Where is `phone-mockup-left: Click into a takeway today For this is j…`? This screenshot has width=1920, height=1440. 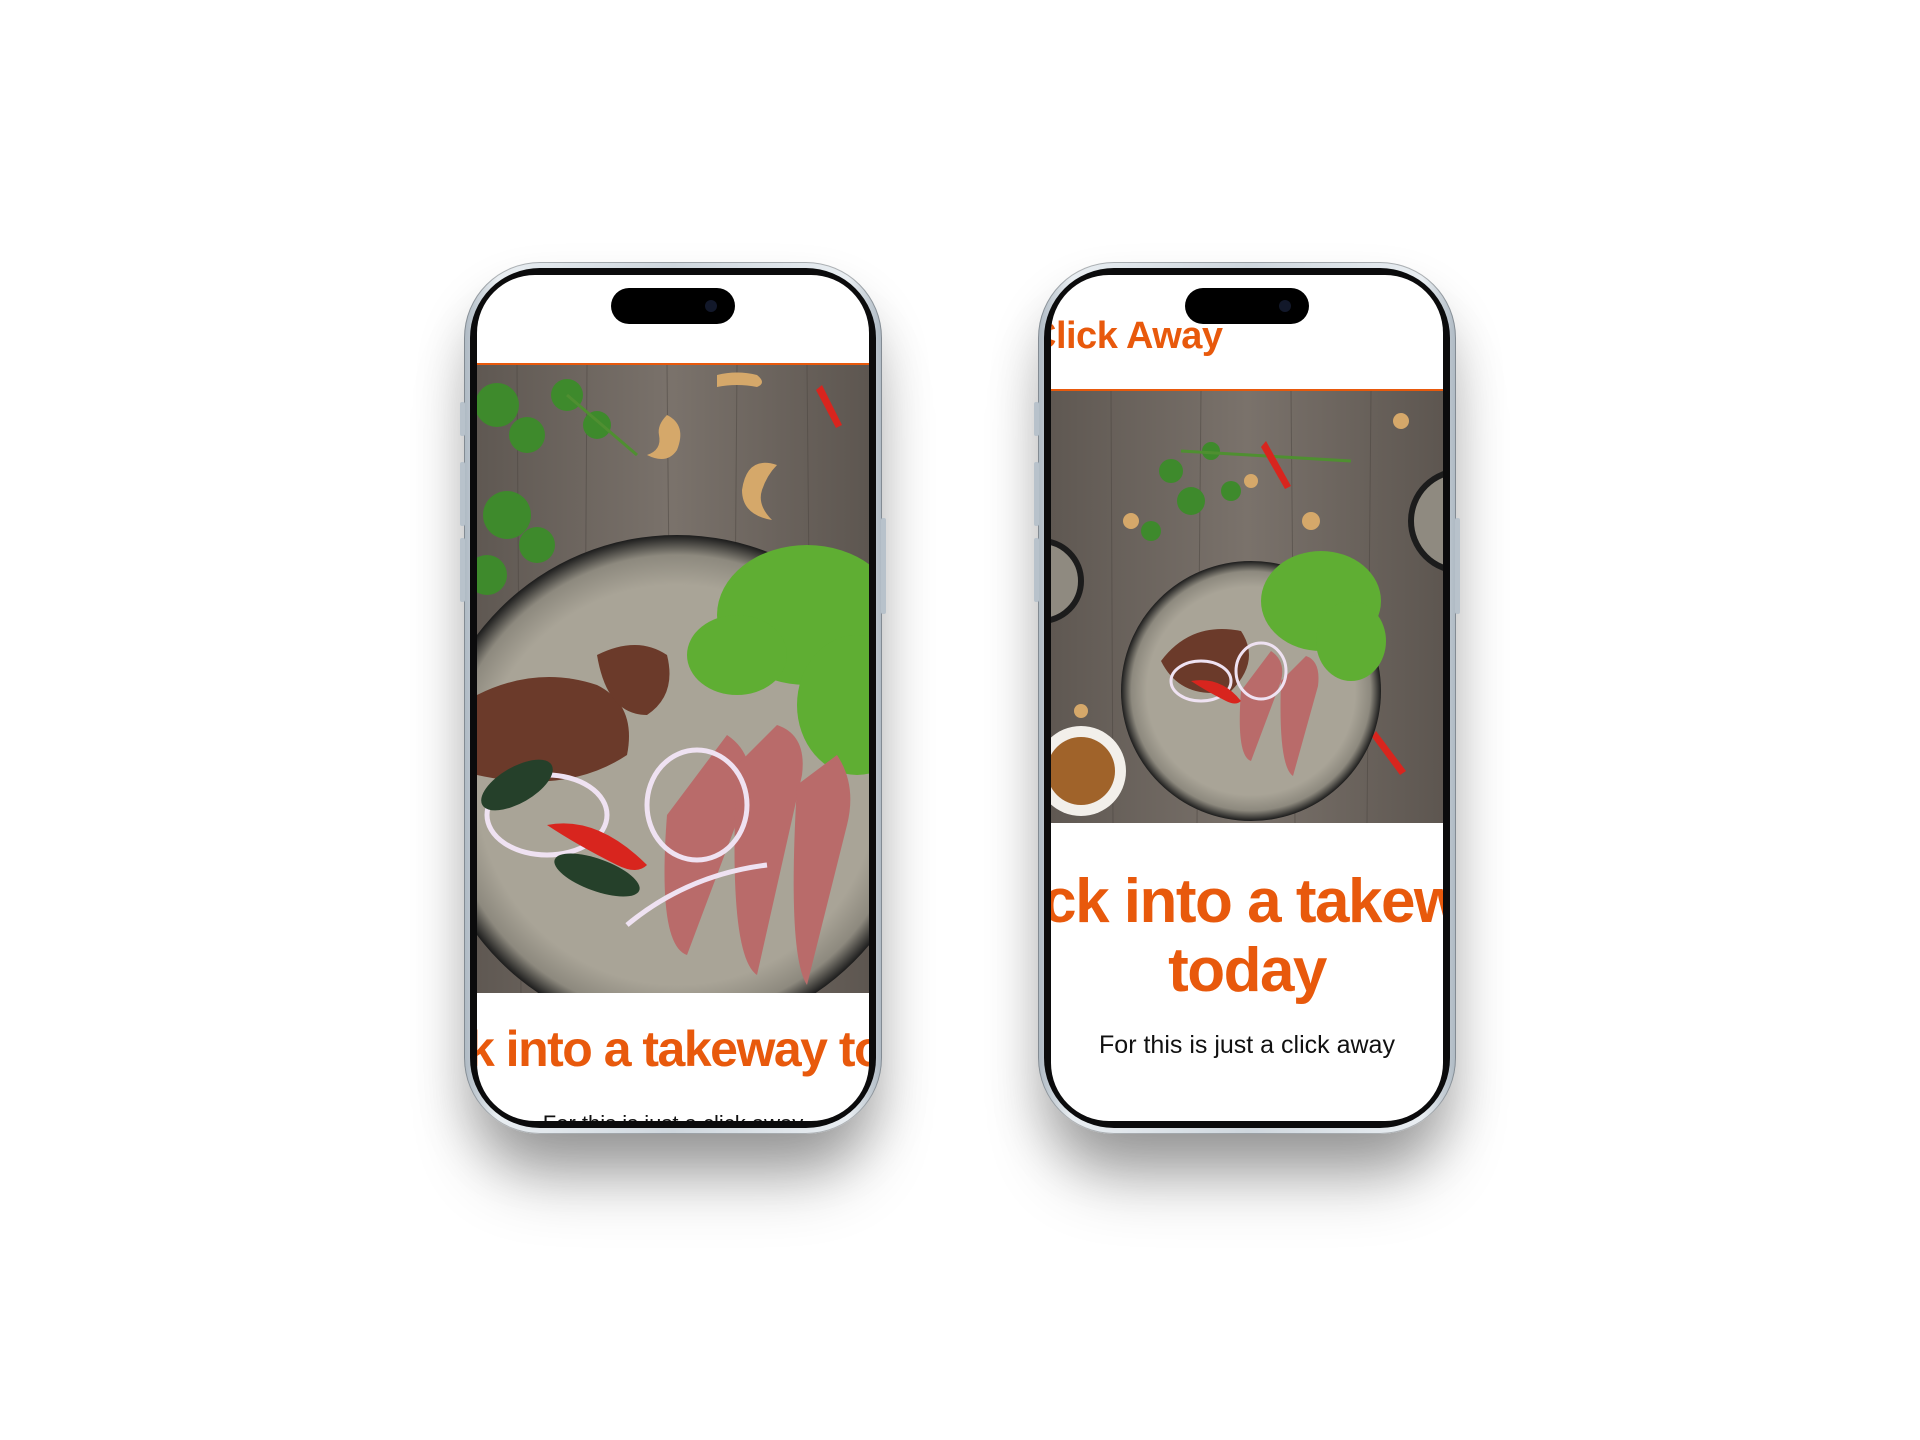
phone-mockup-left: Click into a takeway today For this is j… is located at coordinates (673, 698).